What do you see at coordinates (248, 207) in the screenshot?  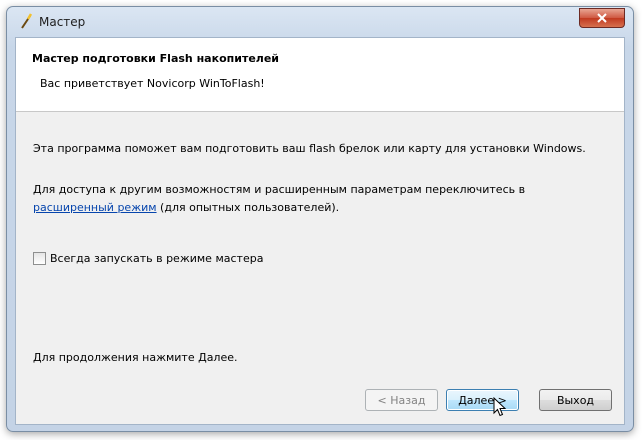 I see `advanced-text-rest: (для опытных пользователей).` at bounding box center [248, 207].